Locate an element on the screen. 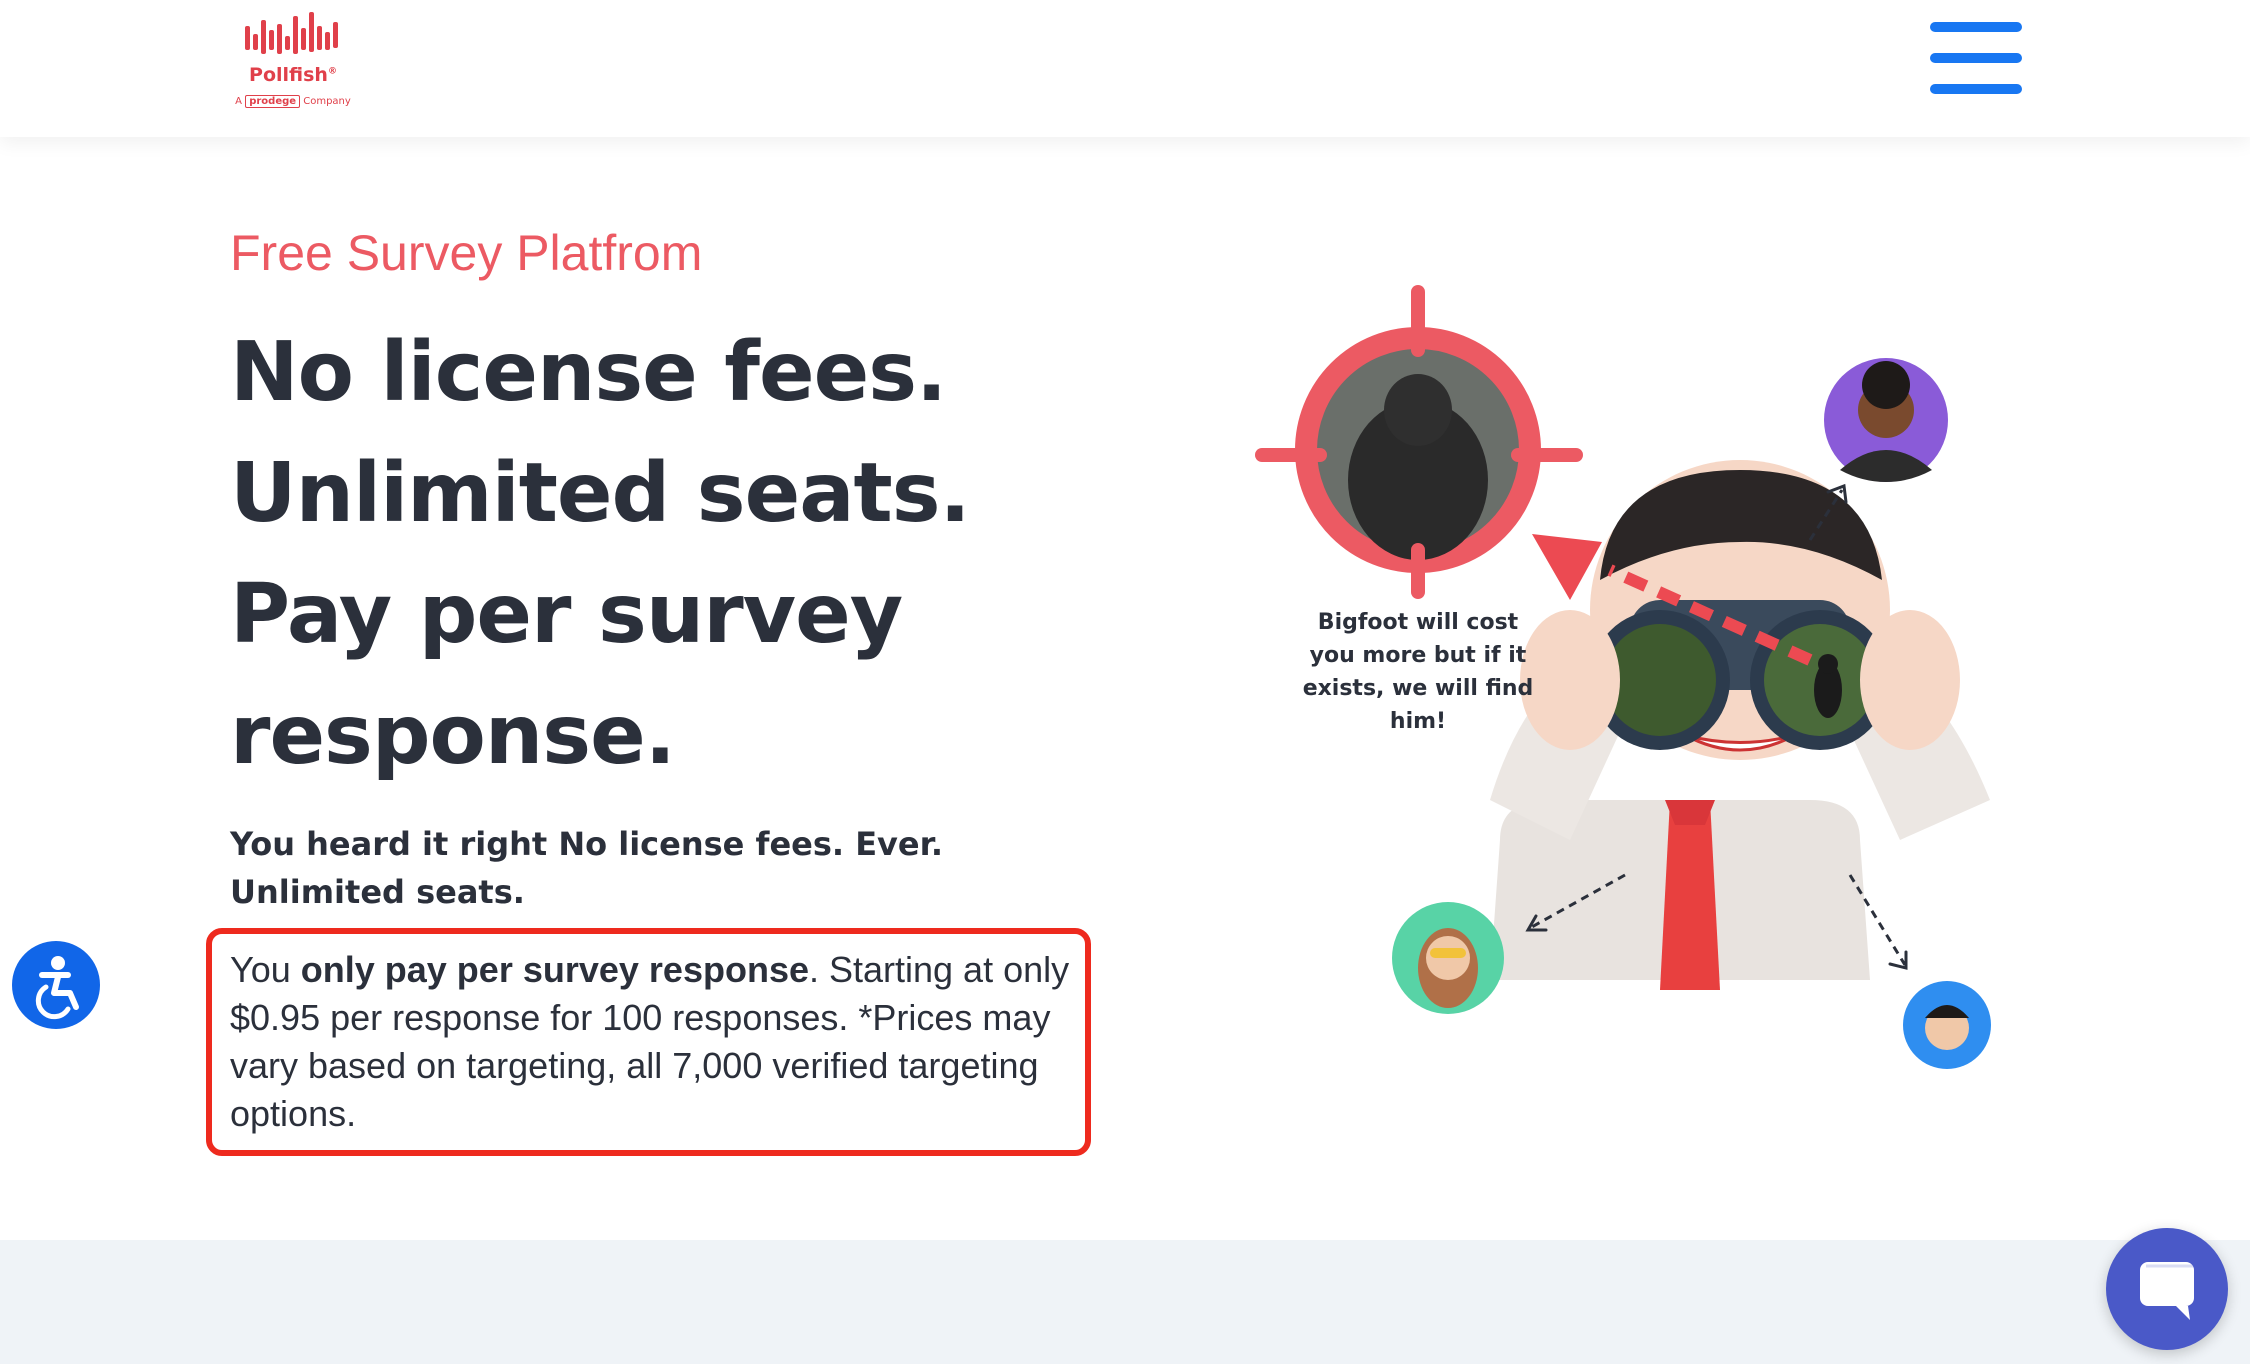 The height and width of the screenshot is (1364, 2250). logo-bars-icon is located at coordinates (291, 33).